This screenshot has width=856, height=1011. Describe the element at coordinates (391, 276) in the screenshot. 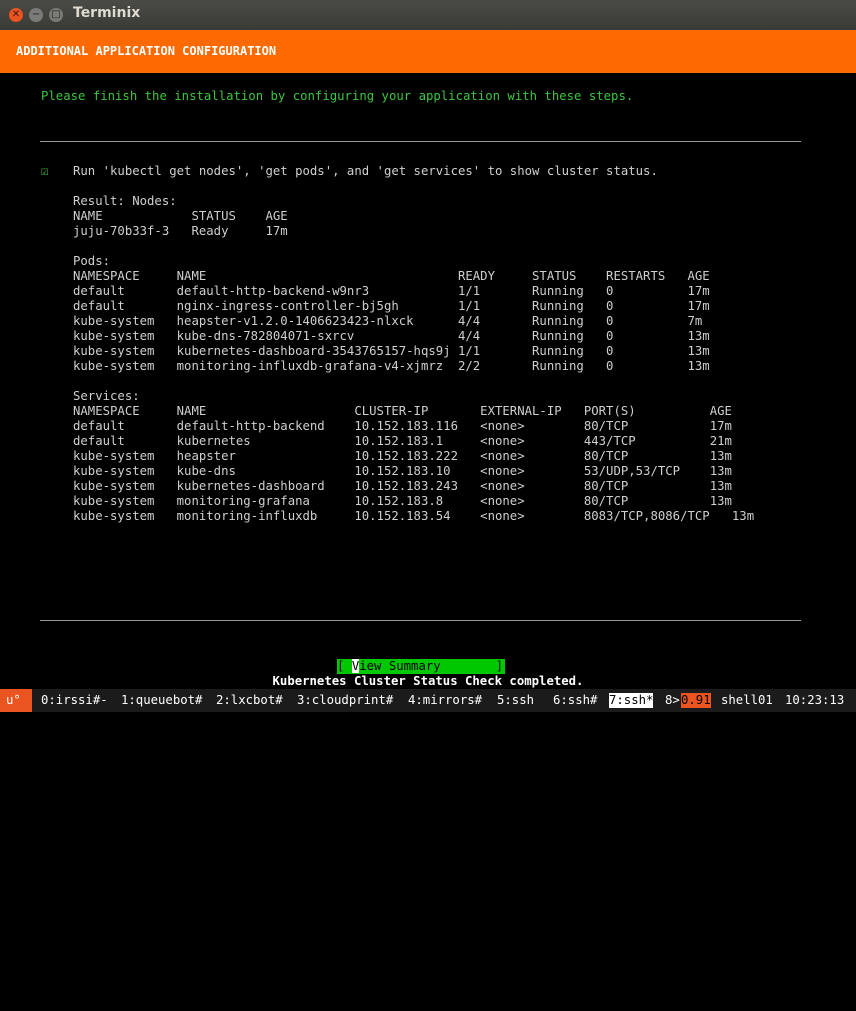

I see `output-line: NAMESPACE NAME READY STATUS RESTARTS AGE` at that location.